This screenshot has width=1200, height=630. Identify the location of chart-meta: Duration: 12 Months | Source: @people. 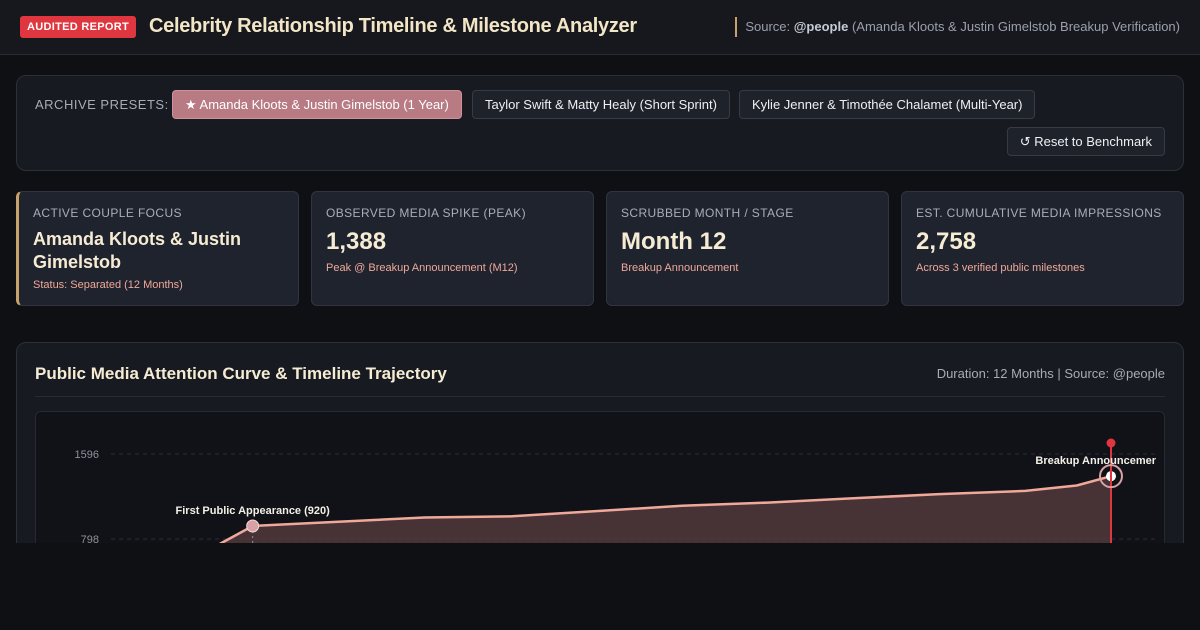
(1050, 373).